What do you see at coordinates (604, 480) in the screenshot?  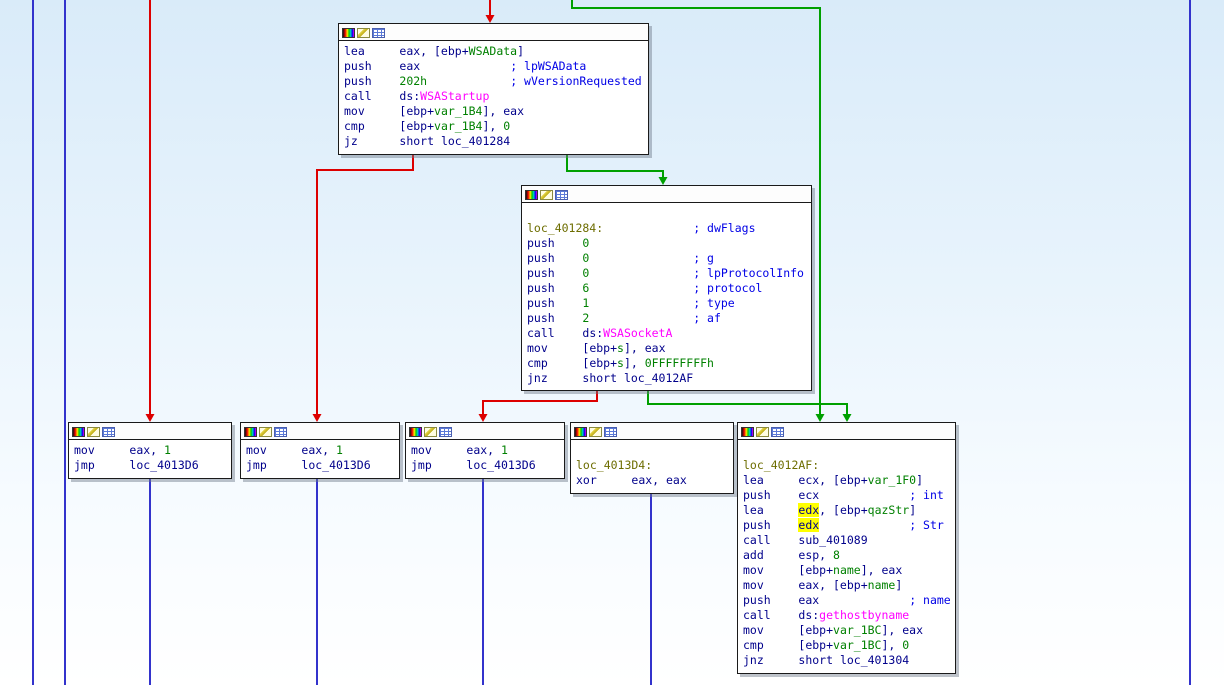 I see `token-mnemonic: xor` at bounding box center [604, 480].